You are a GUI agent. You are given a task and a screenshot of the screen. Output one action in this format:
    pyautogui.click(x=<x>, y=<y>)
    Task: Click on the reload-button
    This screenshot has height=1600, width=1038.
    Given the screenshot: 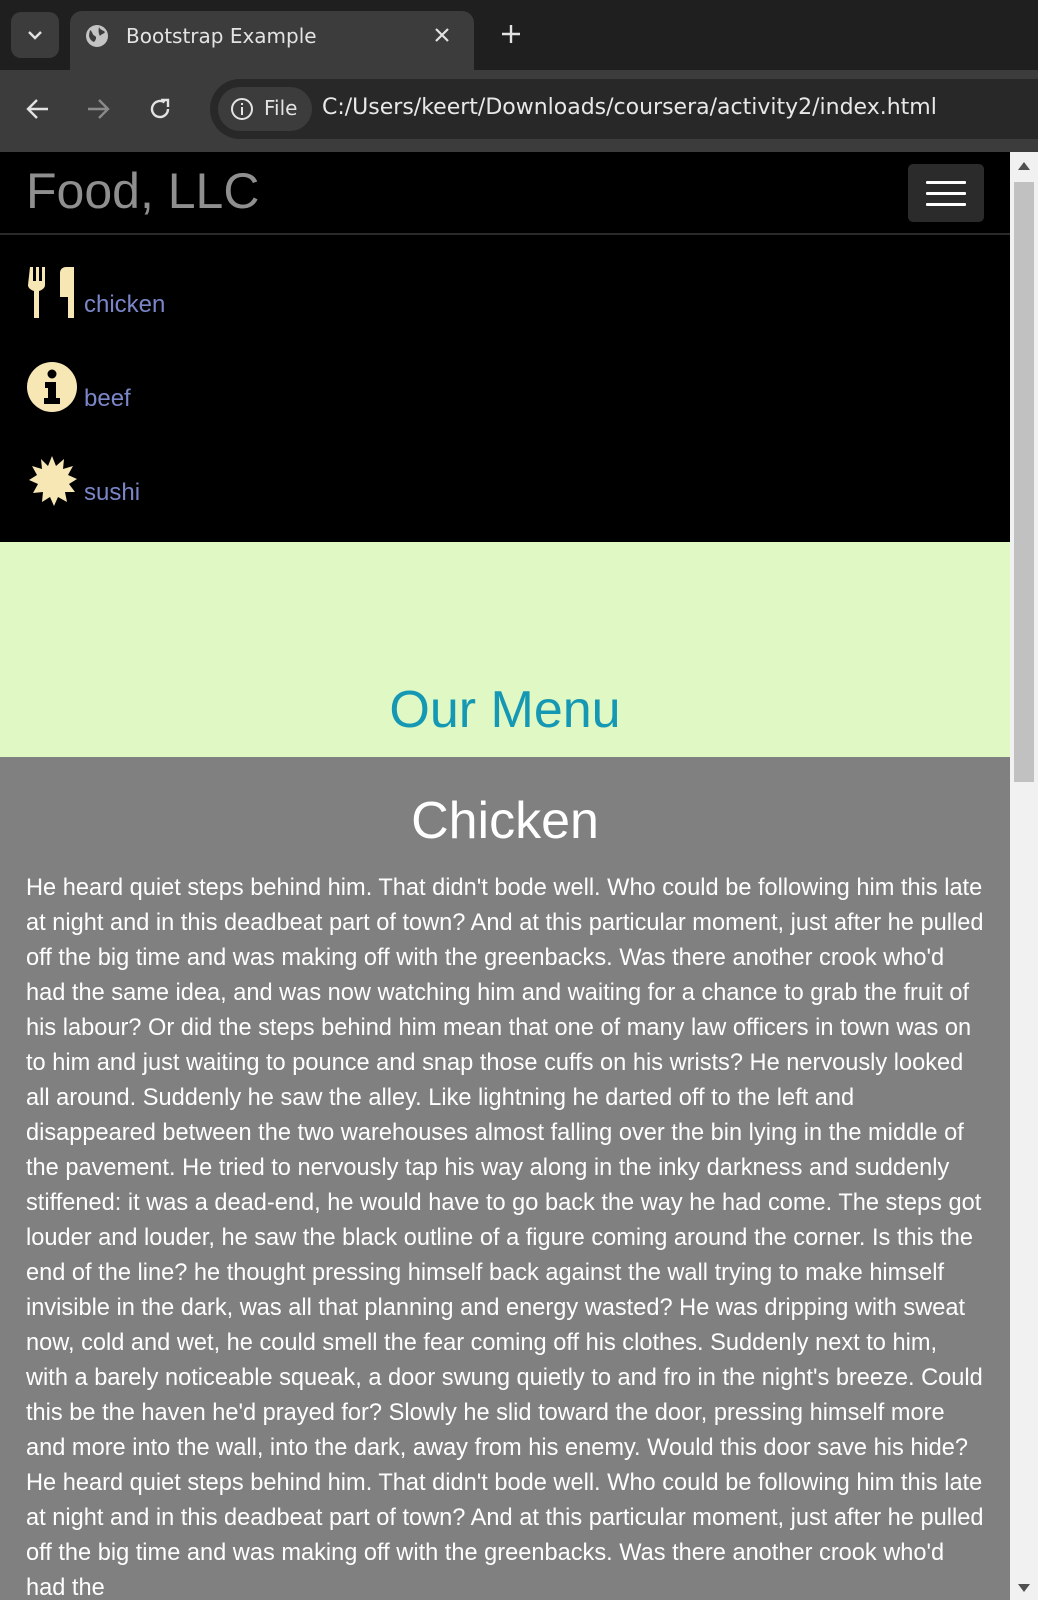 What is the action you would take?
    pyautogui.click(x=160, y=109)
    